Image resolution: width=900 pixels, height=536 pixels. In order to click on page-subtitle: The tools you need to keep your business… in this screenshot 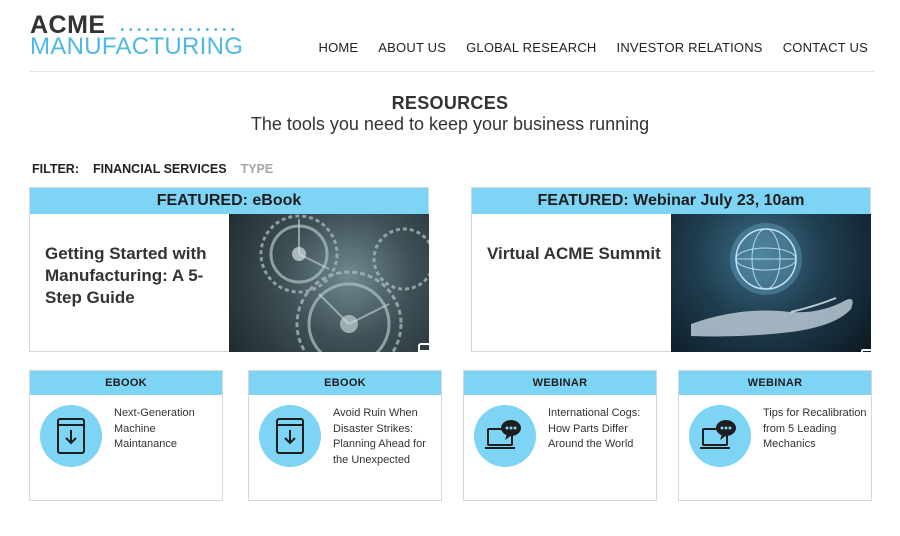, I will do `click(450, 124)`.